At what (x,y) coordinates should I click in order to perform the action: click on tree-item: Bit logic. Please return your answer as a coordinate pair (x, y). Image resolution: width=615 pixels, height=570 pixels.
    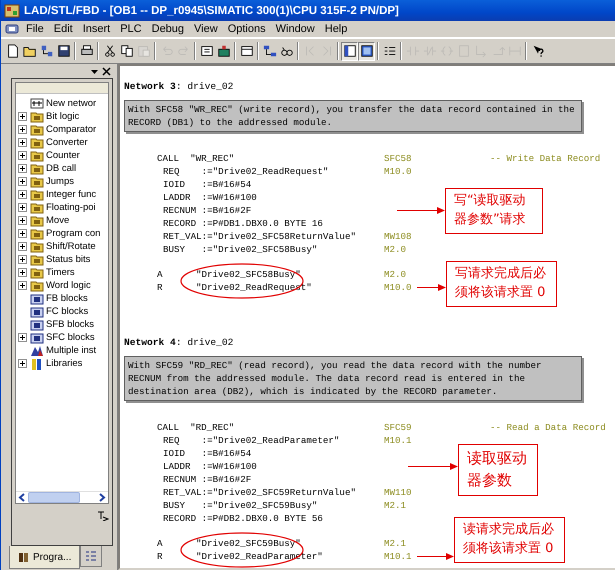
    Looking at the image, I should click on (62, 116).